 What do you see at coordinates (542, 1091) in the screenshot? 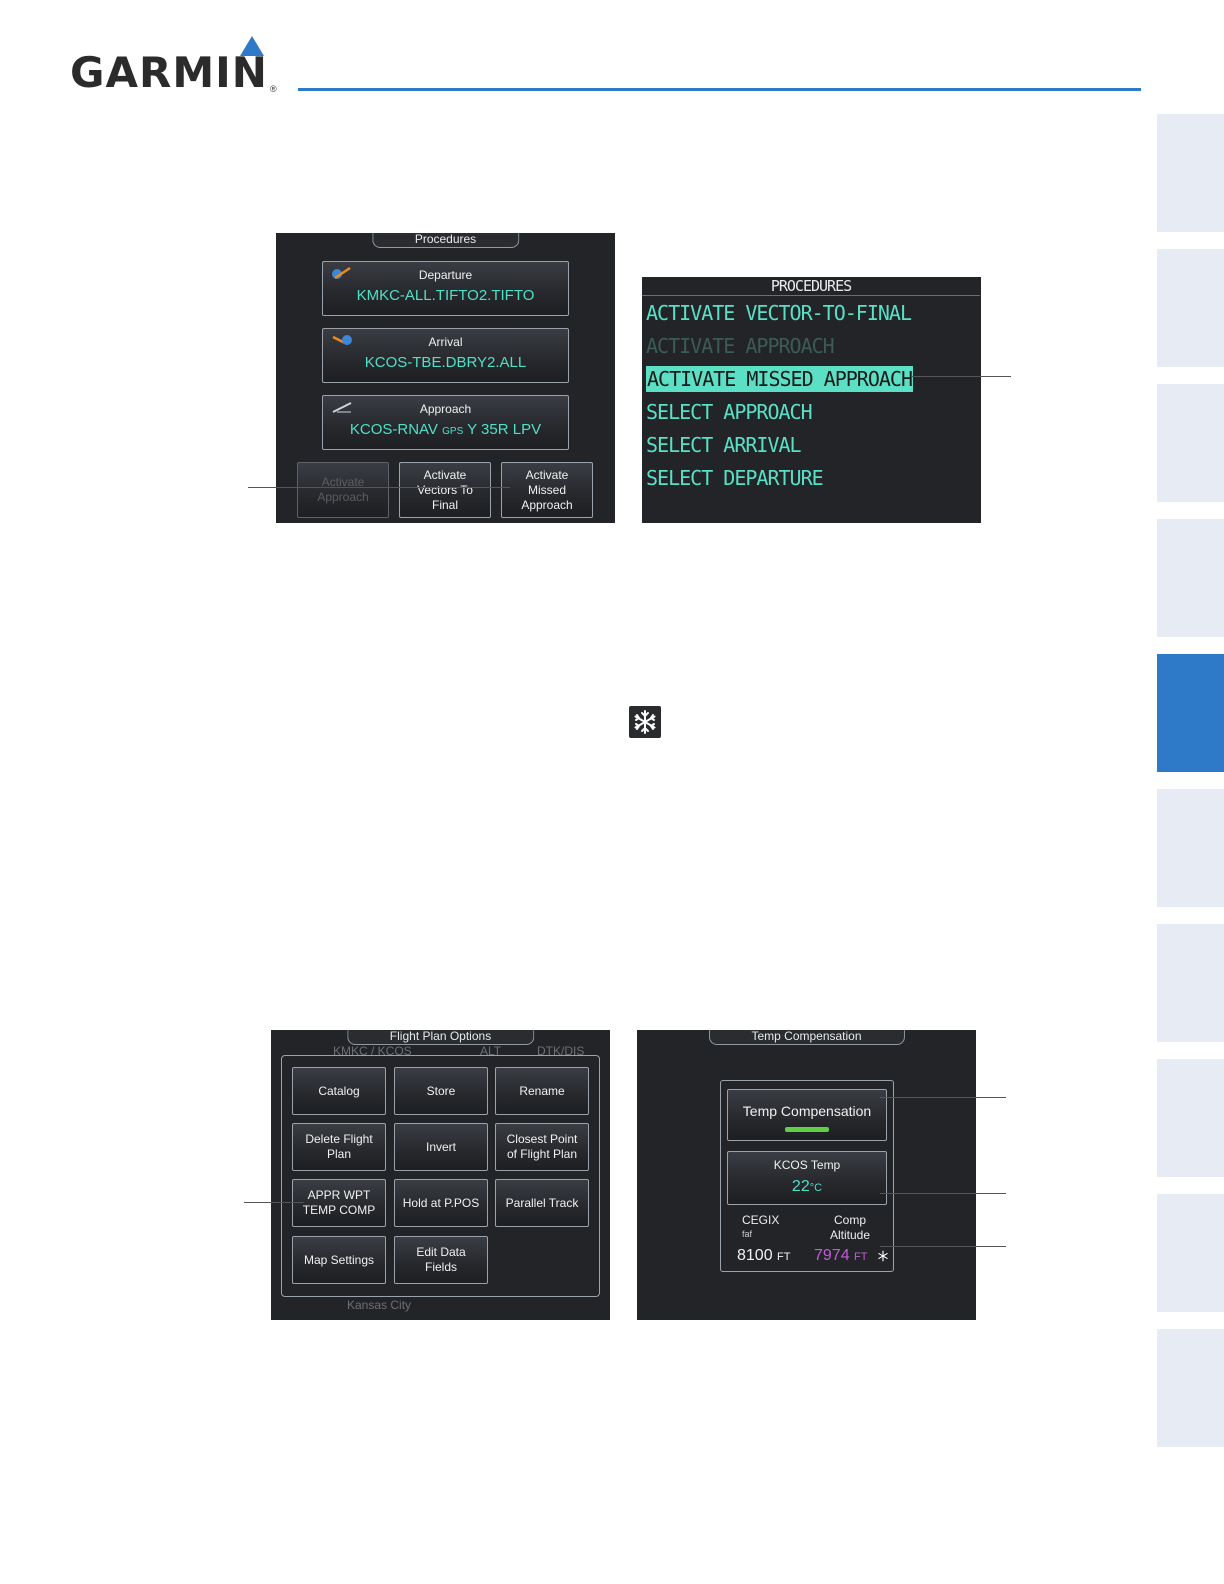
I see `rename-button: Rename` at bounding box center [542, 1091].